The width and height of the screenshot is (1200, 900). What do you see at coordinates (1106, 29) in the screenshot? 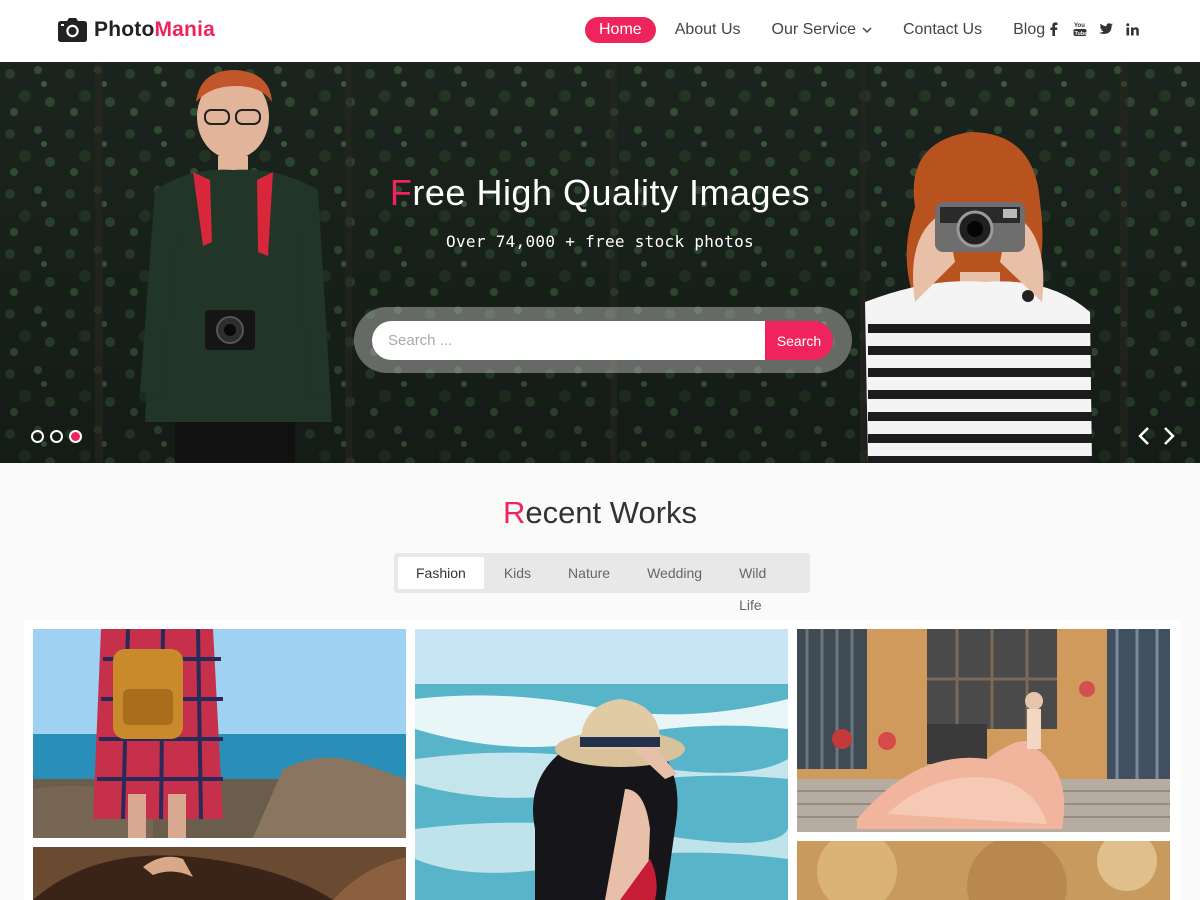
I see `twitter-icon` at bounding box center [1106, 29].